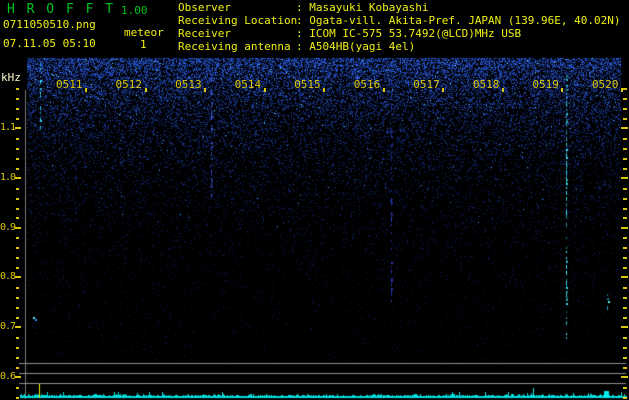 Image resolution: width=629 pixels, height=400 pixels. Describe the element at coordinates (545, 84) in the screenshot. I see `time-label: 0519` at that location.